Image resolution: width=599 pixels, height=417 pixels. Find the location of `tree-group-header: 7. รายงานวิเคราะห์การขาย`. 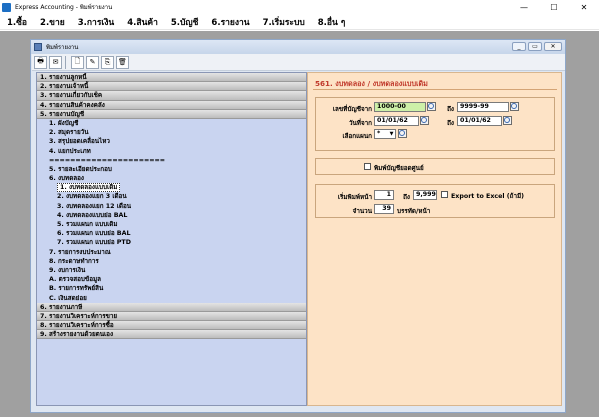

tree-group-header: 7. รายงานวิเคราะห์การขาย is located at coordinates (171, 316).